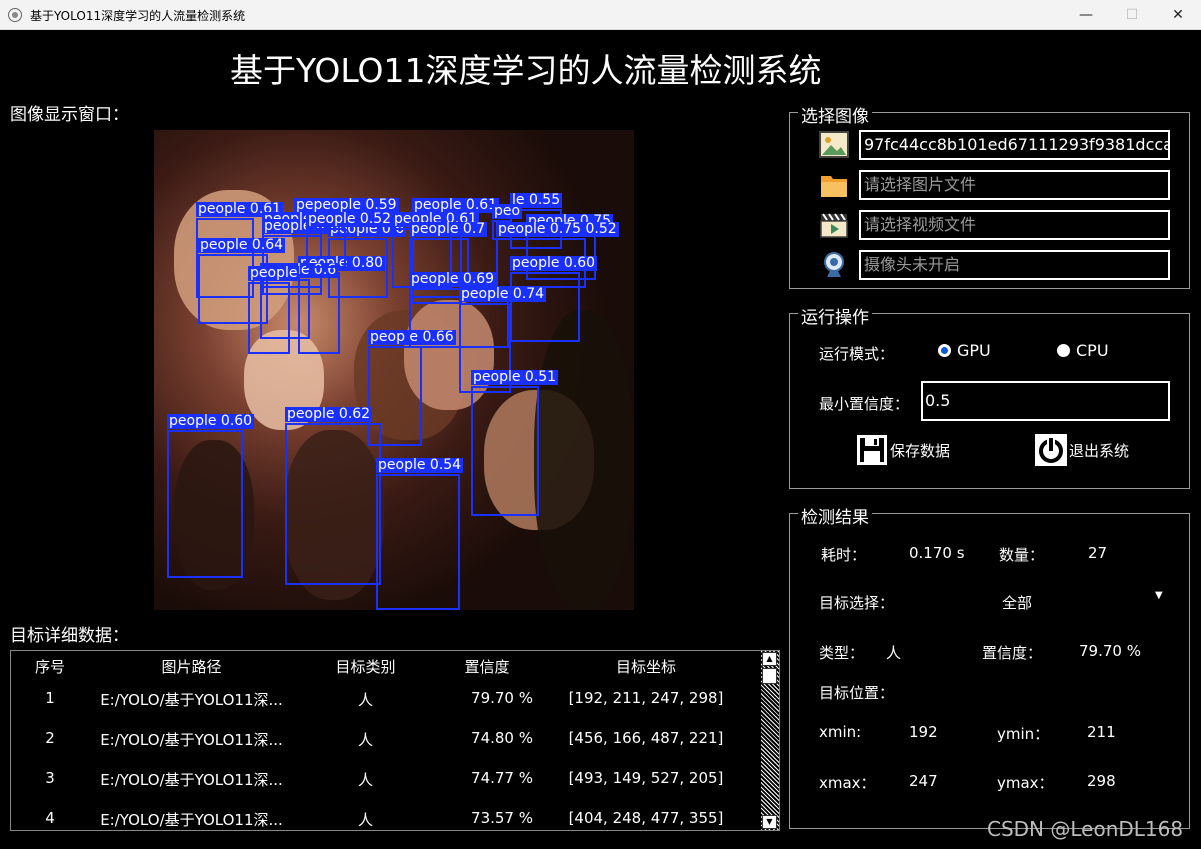 The width and height of the screenshot is (1201, 849). Describe the element at coordinates (69, 115) in the screenshot. I see `image-window-label: 图像显示窗口：` at that location.